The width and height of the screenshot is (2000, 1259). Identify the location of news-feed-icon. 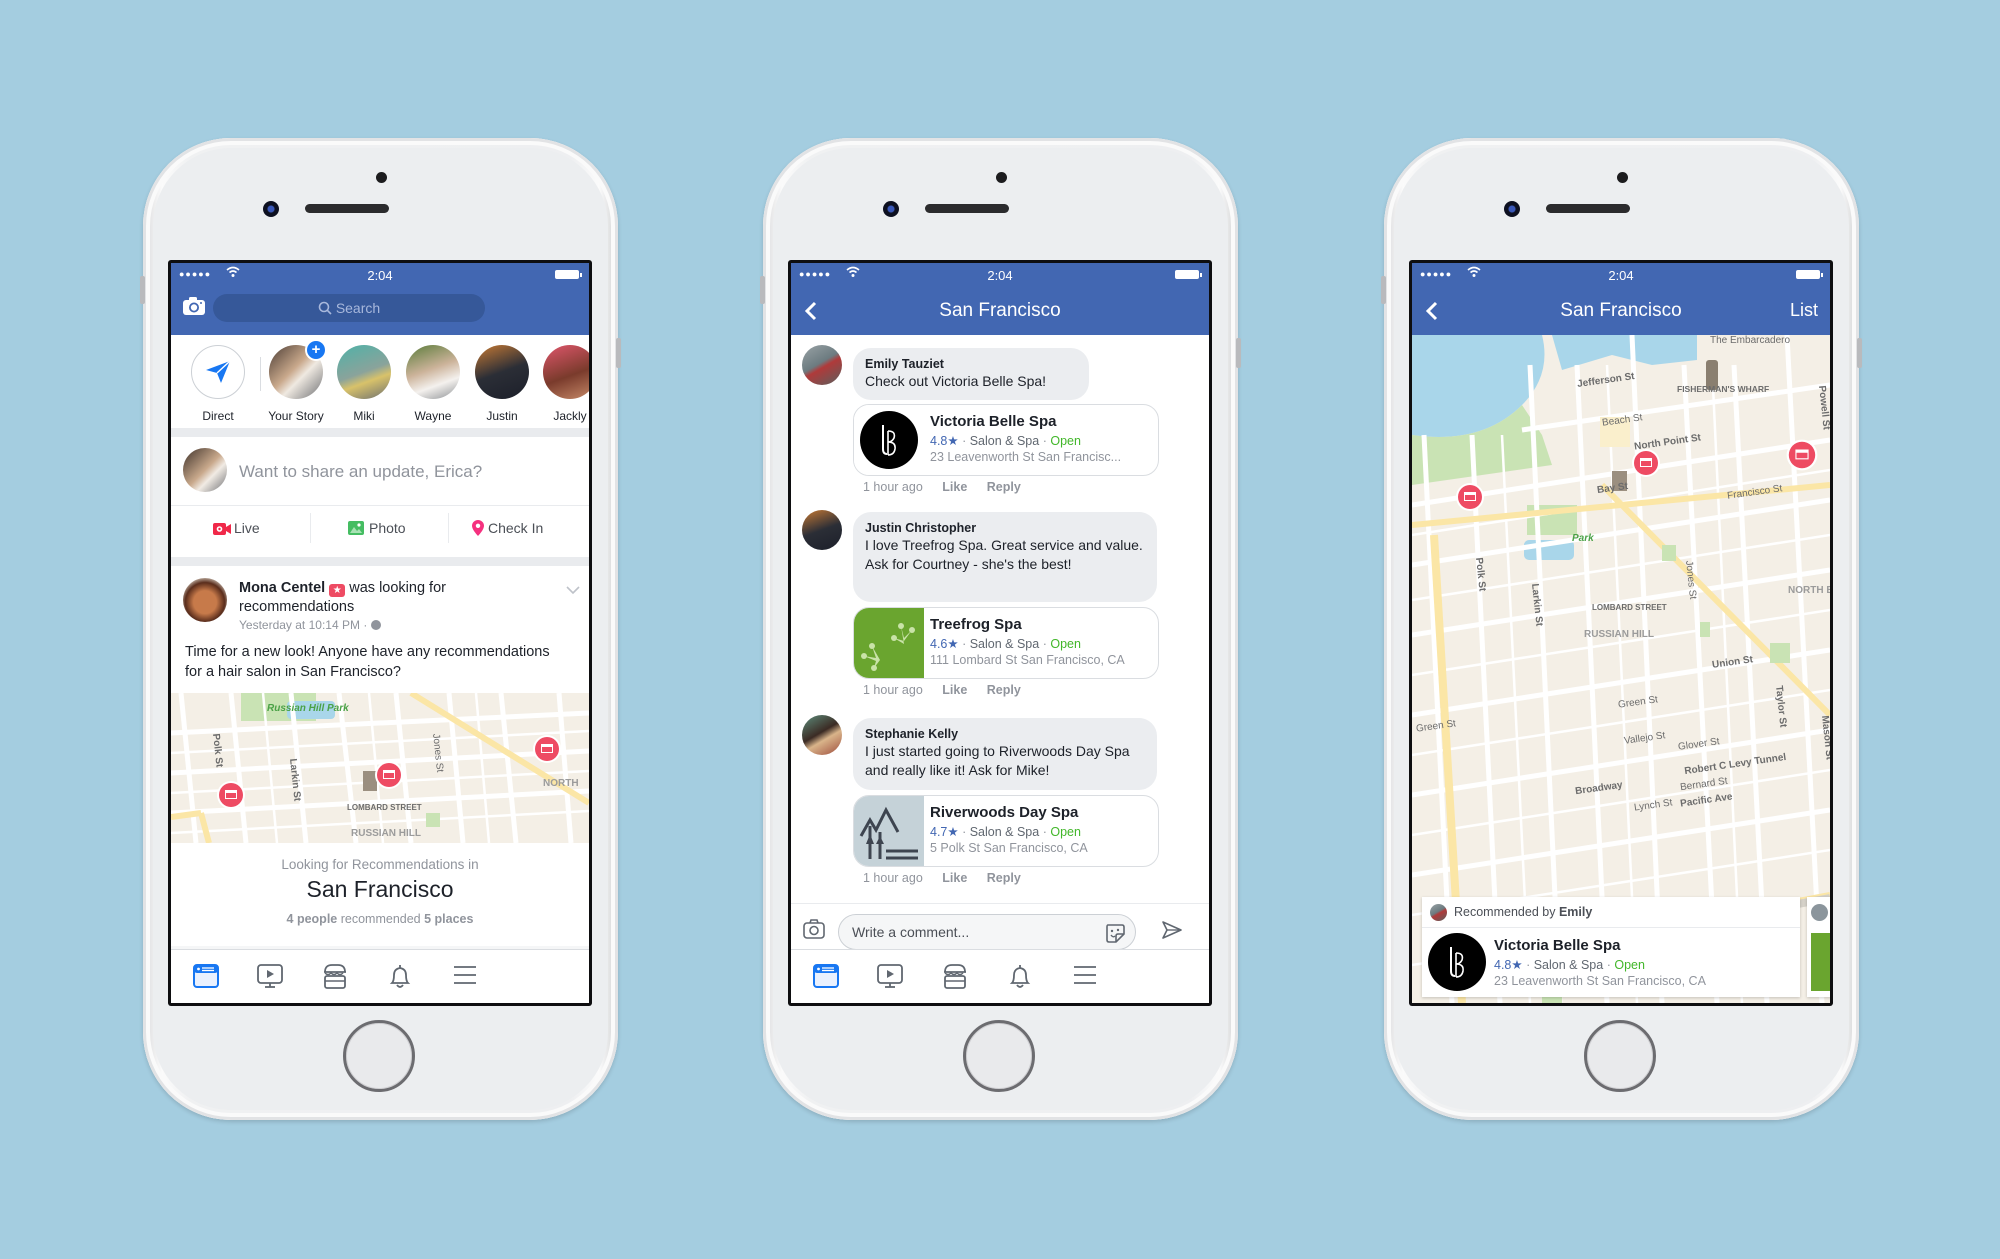
(826, 976).